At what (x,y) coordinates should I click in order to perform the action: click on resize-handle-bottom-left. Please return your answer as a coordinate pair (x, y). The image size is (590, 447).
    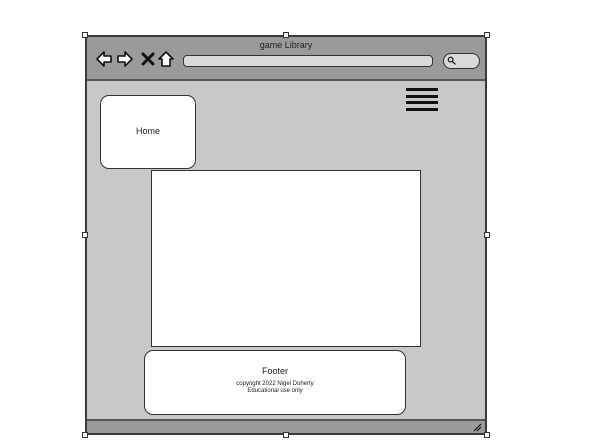
    Looking at the image, I should click on (85, 435).